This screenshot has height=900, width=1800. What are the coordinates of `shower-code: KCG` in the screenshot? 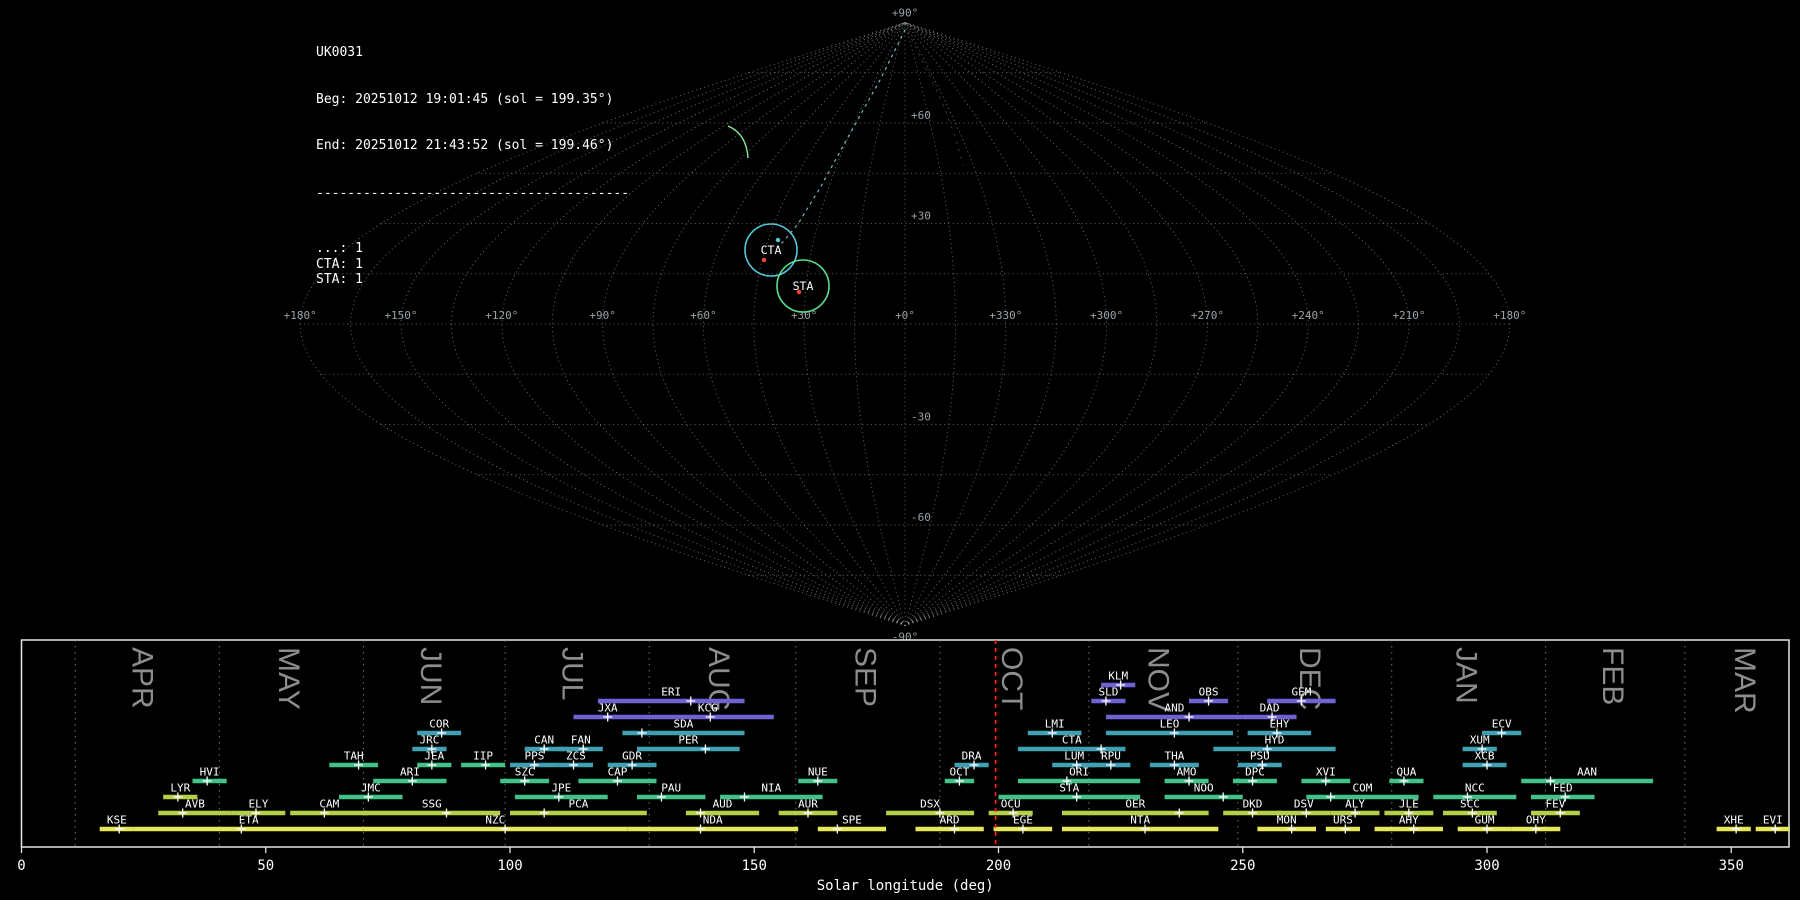 It's located at (708, 708).